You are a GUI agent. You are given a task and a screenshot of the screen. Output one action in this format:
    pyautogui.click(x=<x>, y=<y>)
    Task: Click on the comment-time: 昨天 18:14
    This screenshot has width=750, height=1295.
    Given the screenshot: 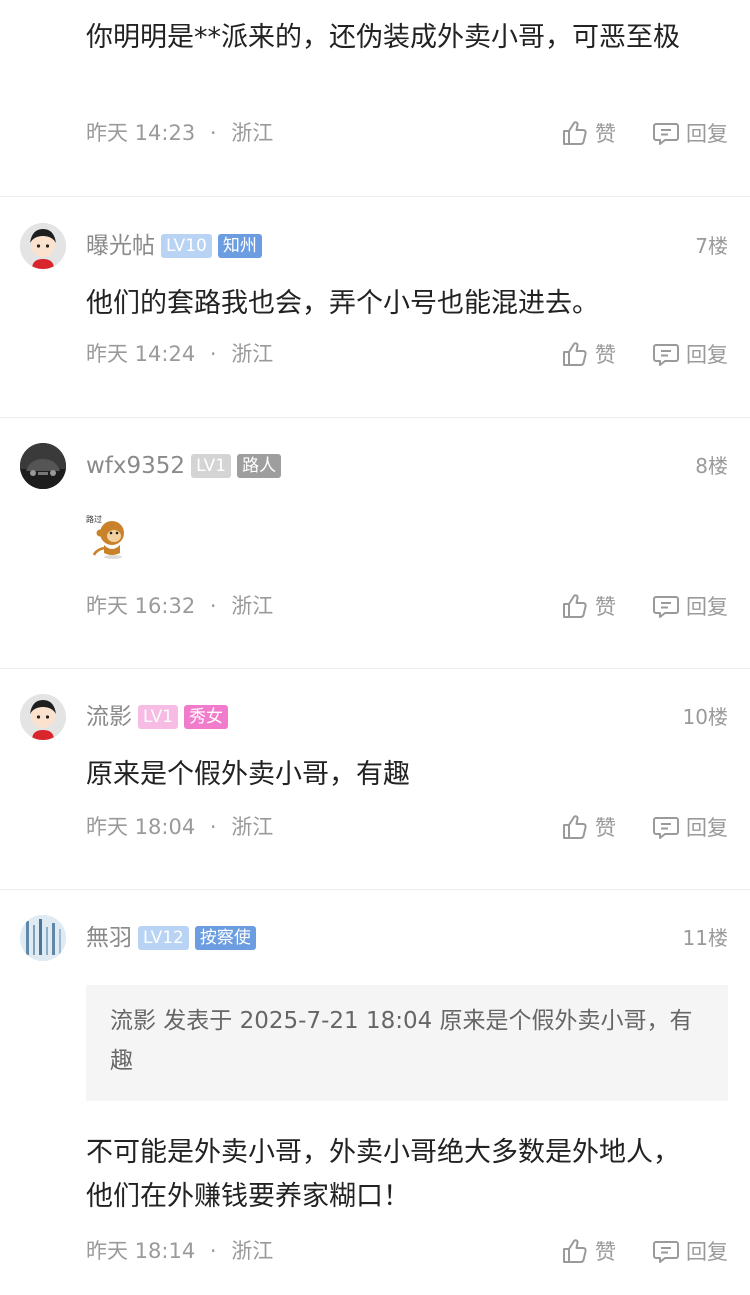 What is the action you would take?
    pyautogui.click(x=141, y=1251)
    